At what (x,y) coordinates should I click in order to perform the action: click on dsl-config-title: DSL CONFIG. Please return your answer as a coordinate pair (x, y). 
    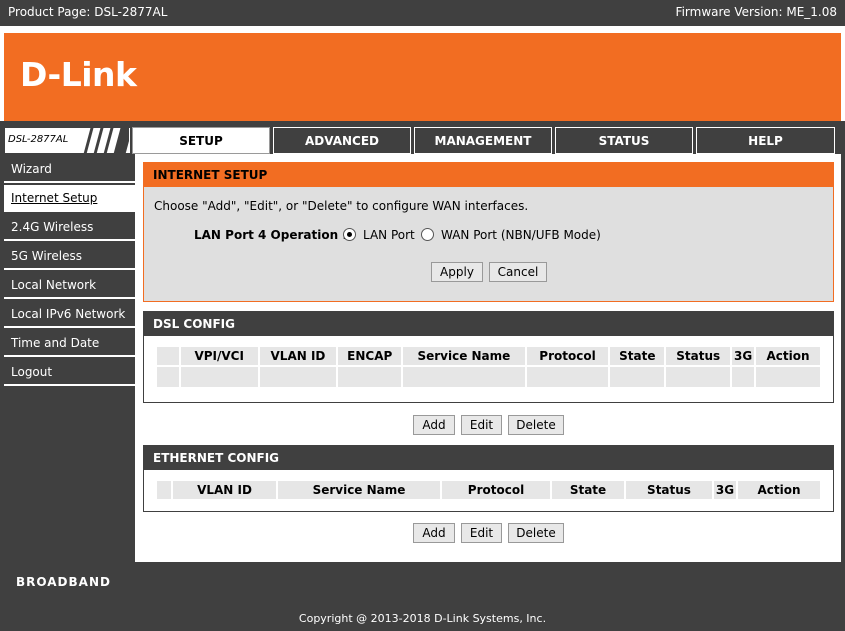
    Looking at the image, I should click on (488, 324).